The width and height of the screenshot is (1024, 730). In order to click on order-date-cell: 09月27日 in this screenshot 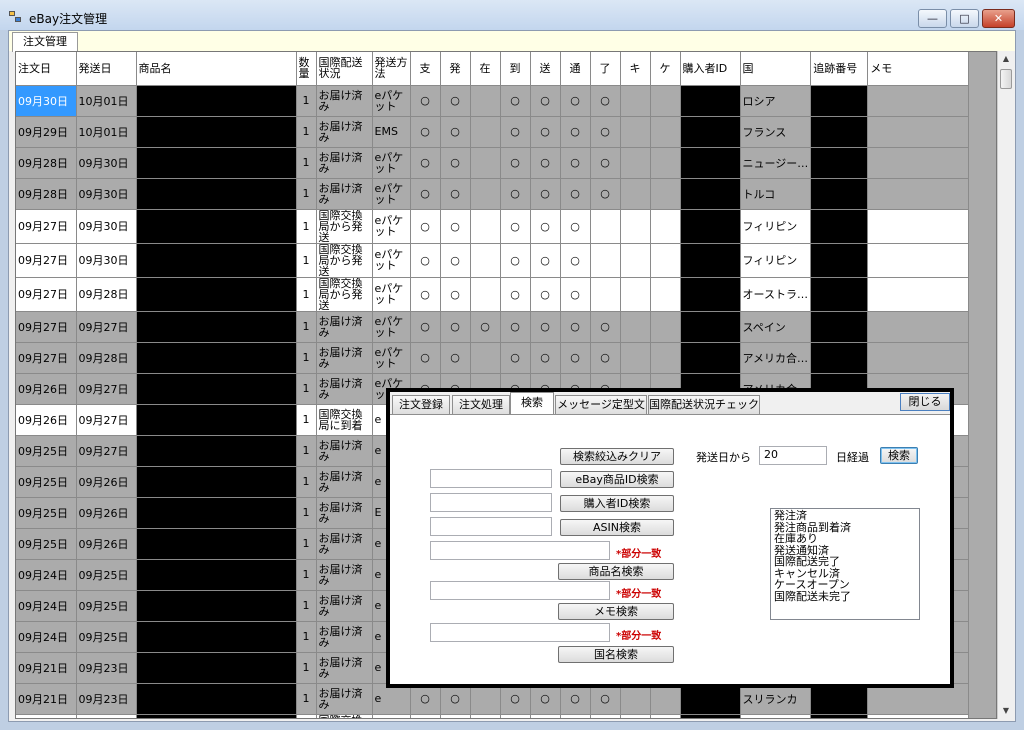, I will do `click(46, 358)`.